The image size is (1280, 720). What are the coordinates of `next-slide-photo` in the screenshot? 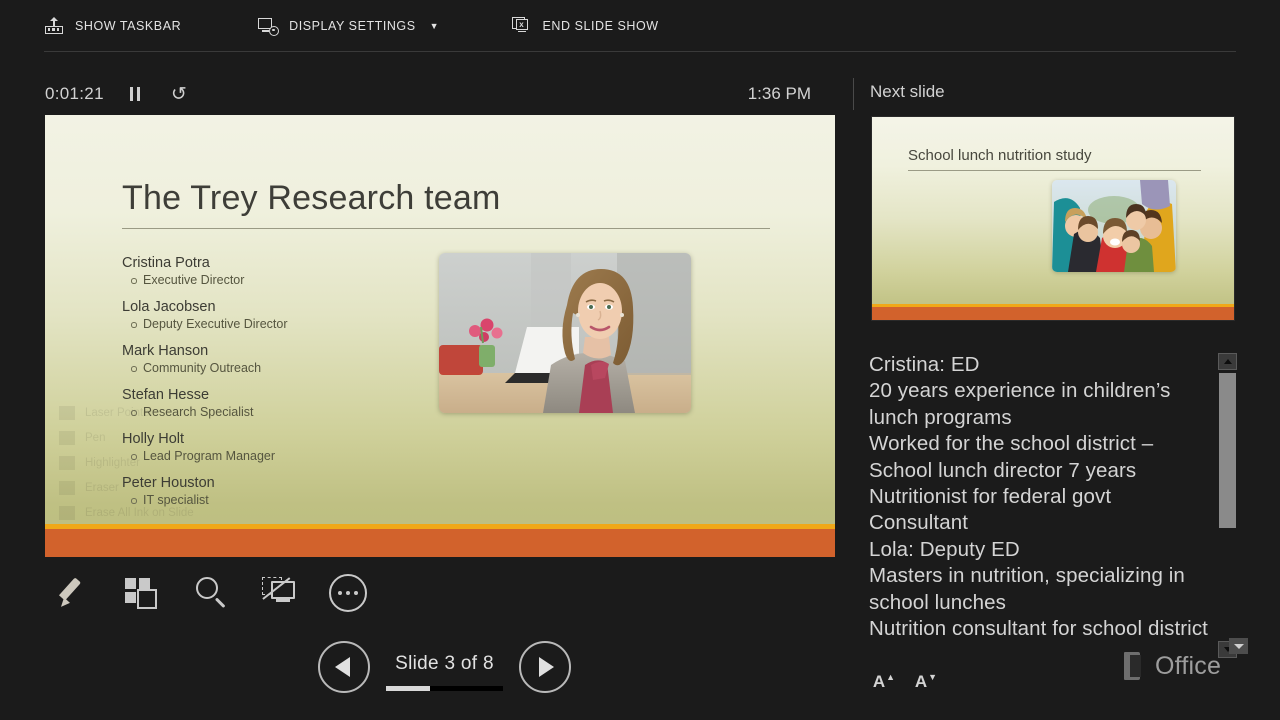 It's located at (1114, 226).